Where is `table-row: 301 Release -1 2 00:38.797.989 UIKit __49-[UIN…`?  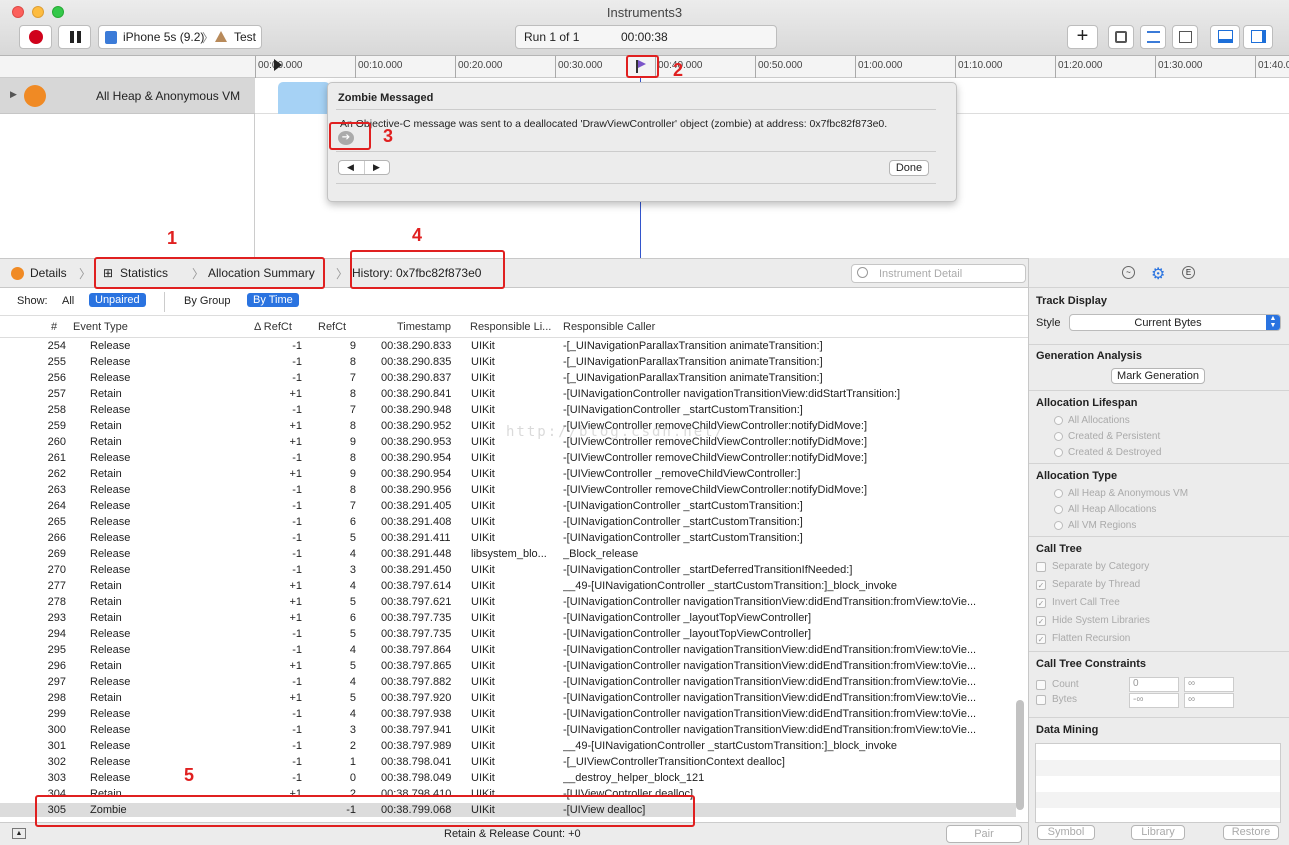
table-row: 301 Release -1 2 00:38.797.989 UIKit __49-[UIN… is located at coordinates (508, 747).